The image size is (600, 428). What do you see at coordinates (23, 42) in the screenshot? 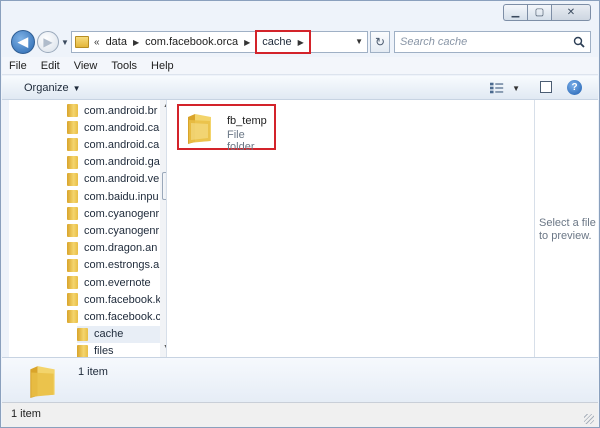
I see `back-button: ◀` at bounding box center [23, 42].